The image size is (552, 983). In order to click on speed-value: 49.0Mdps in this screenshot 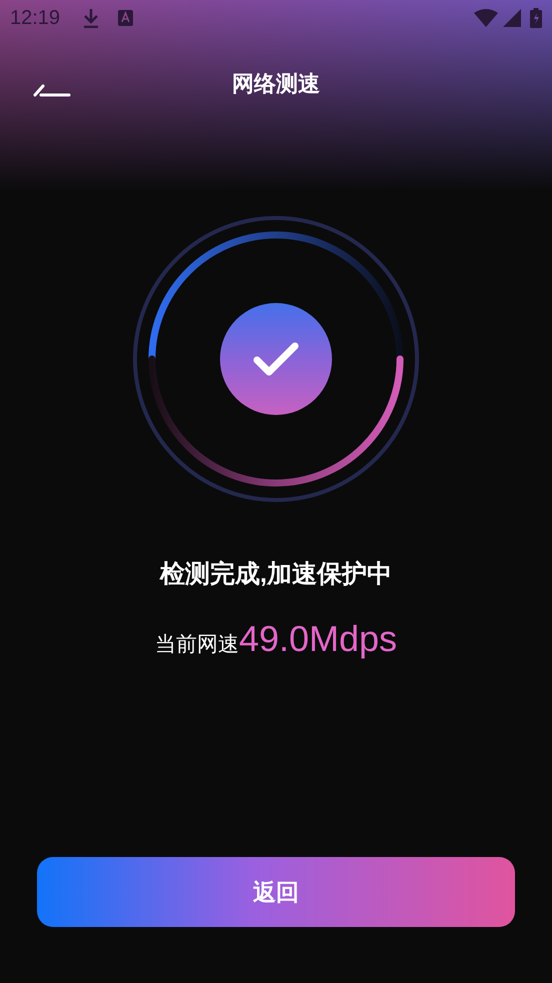, I will do `click(318, 638)`.